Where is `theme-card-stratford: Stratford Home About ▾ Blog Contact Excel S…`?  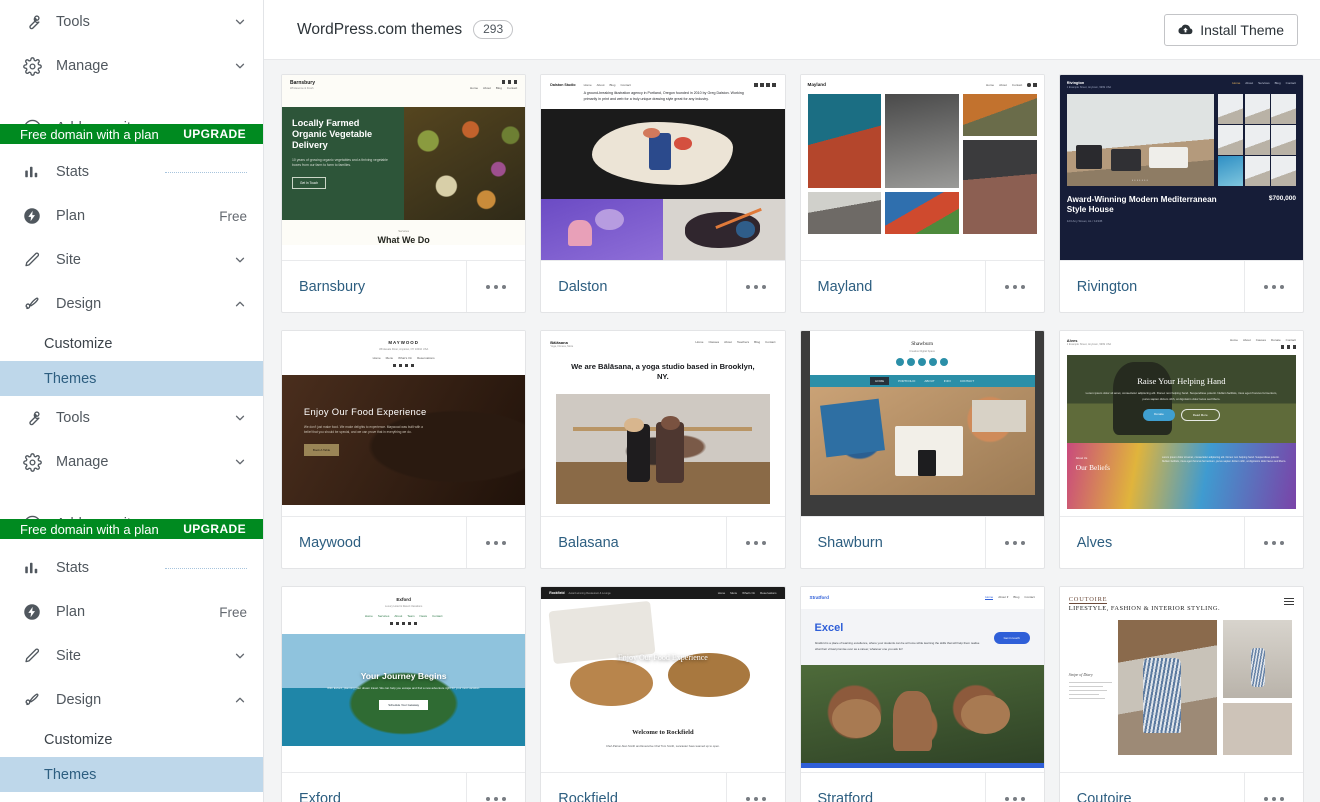
theme-card-stratford: Stratford Home About ▾ Blog Contact Excel S… is located at coordinates (922, 694).